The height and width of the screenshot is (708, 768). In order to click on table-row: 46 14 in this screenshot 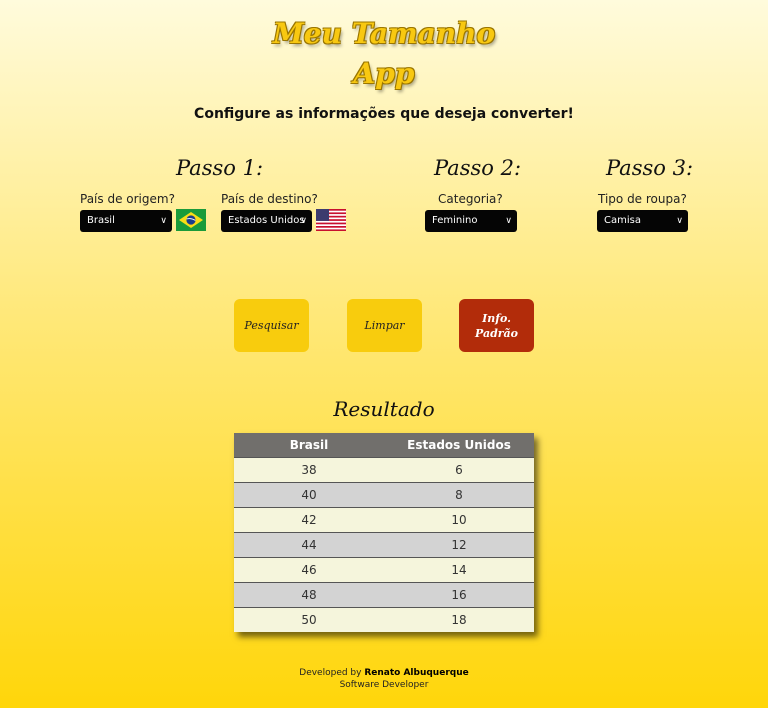, I will do `click(384, 569)`.